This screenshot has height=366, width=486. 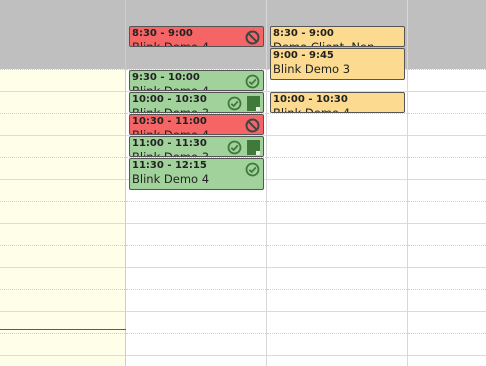 What do you see at coordinates (196, 36) in the screenshot?
I see `appointment-cancelled: 8:30 - 9:00 Blink Demo 4` at bounding box center [196, 36].